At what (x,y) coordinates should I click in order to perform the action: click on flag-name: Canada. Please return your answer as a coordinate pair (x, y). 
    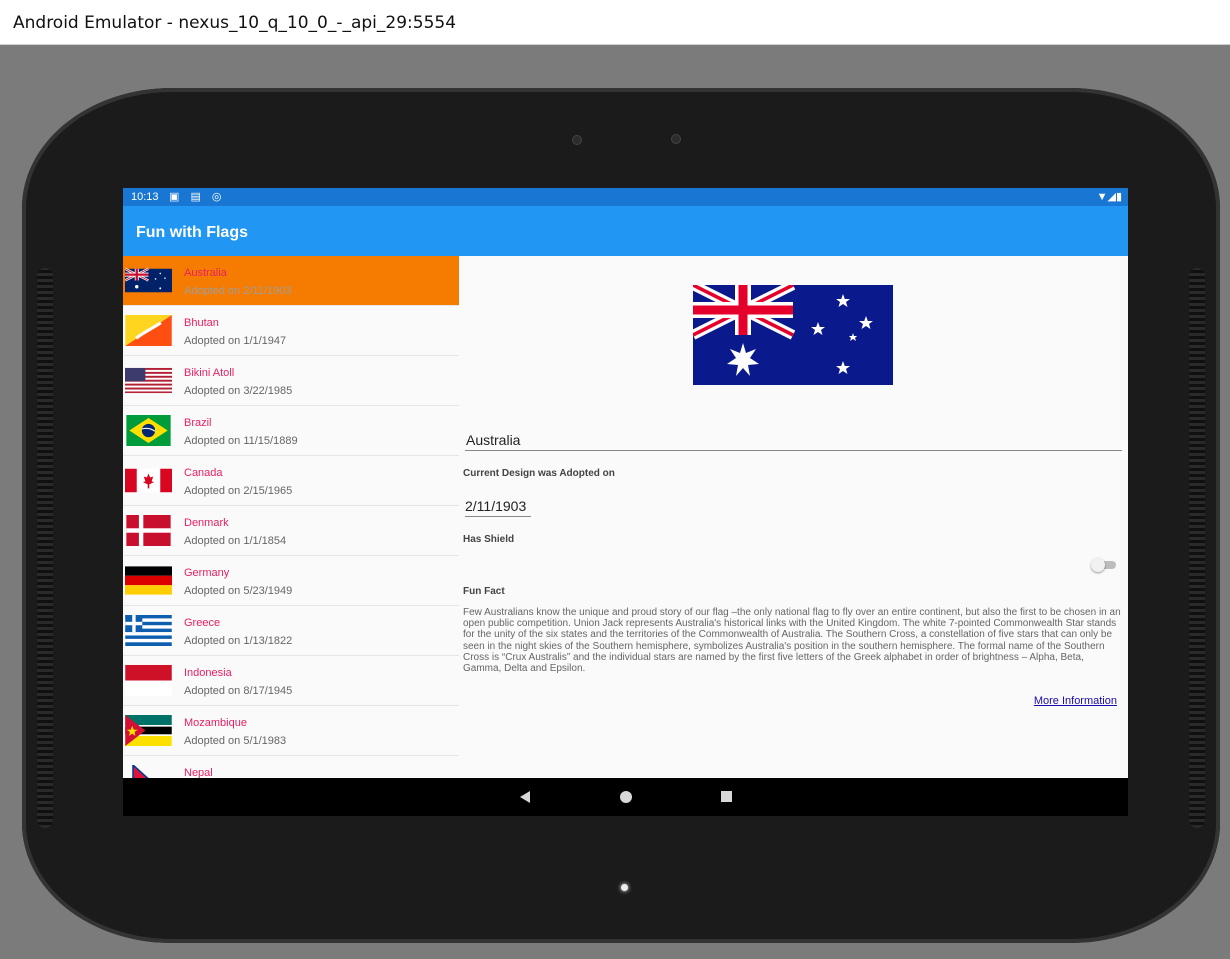
    Looking at the image, I should click on (203, 473).